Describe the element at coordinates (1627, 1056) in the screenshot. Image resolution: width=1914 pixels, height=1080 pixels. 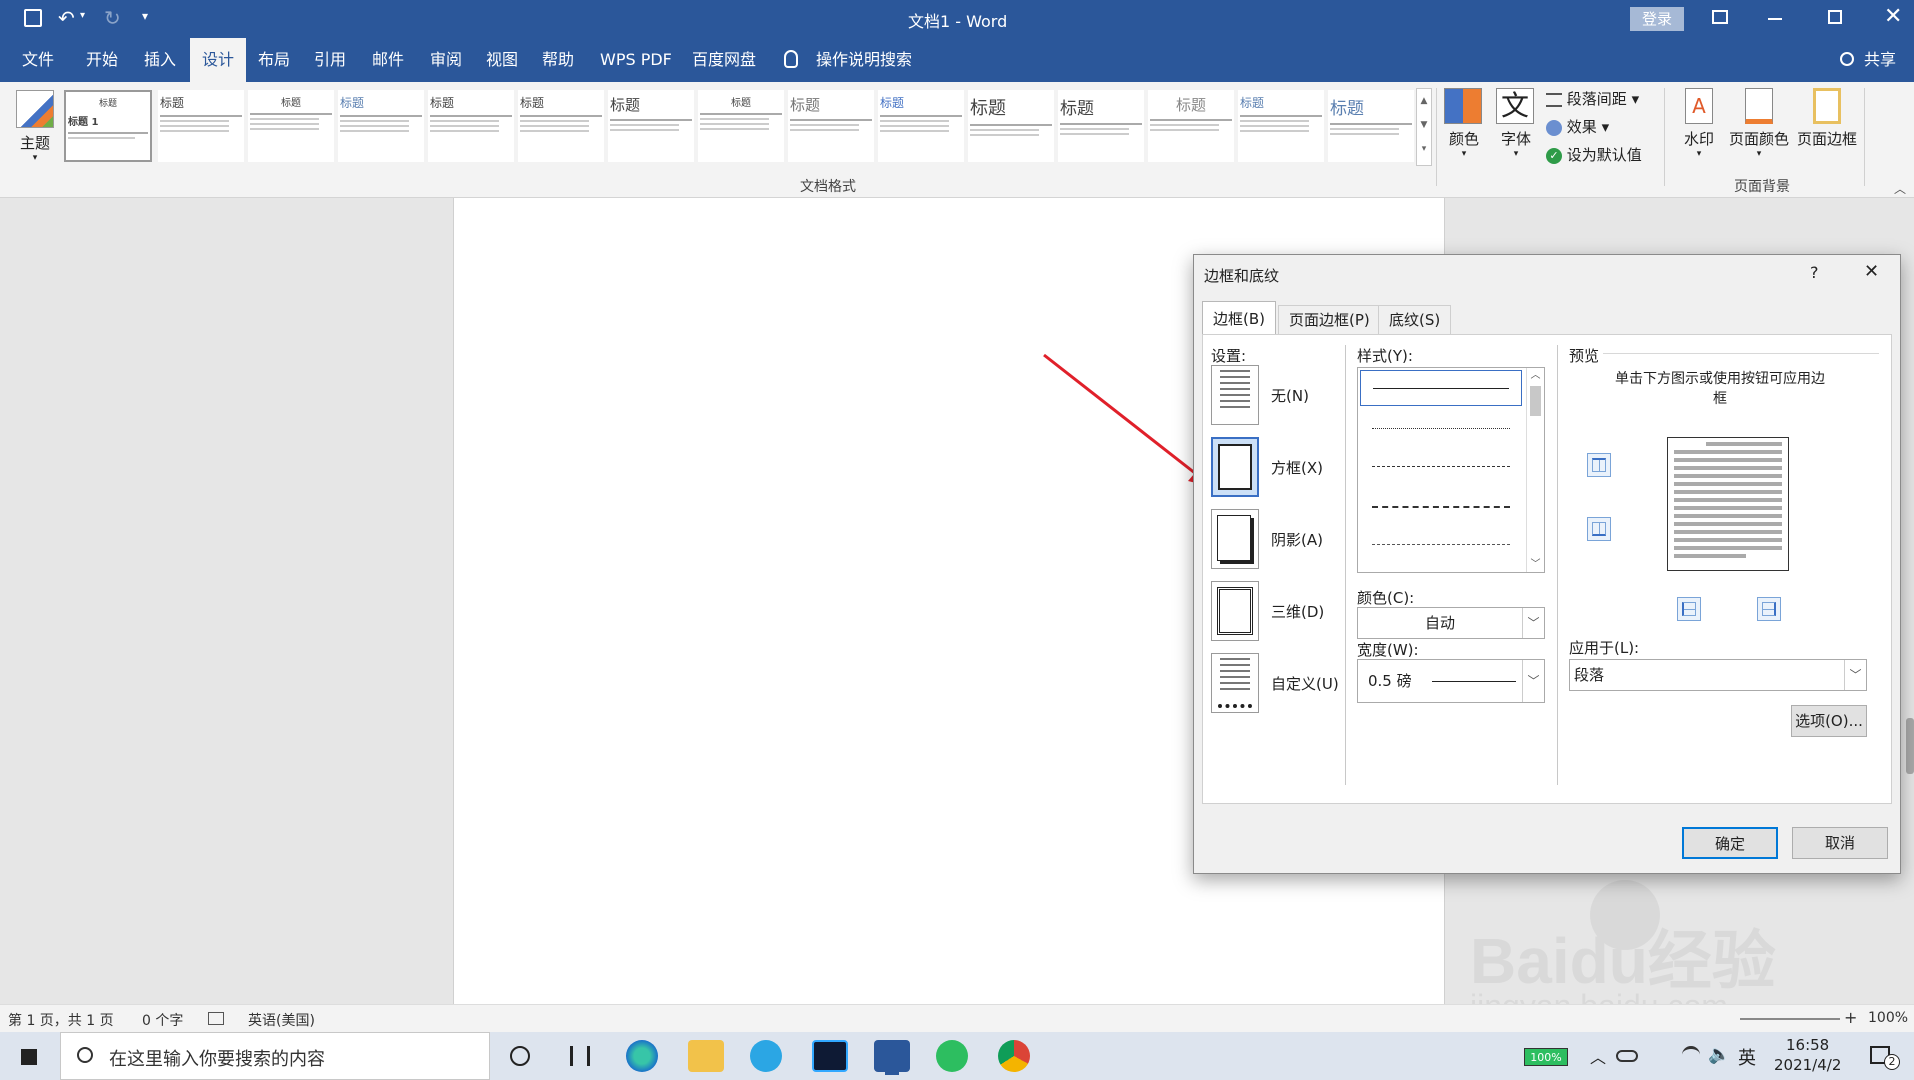
I see `onedrive-icon` at that location.